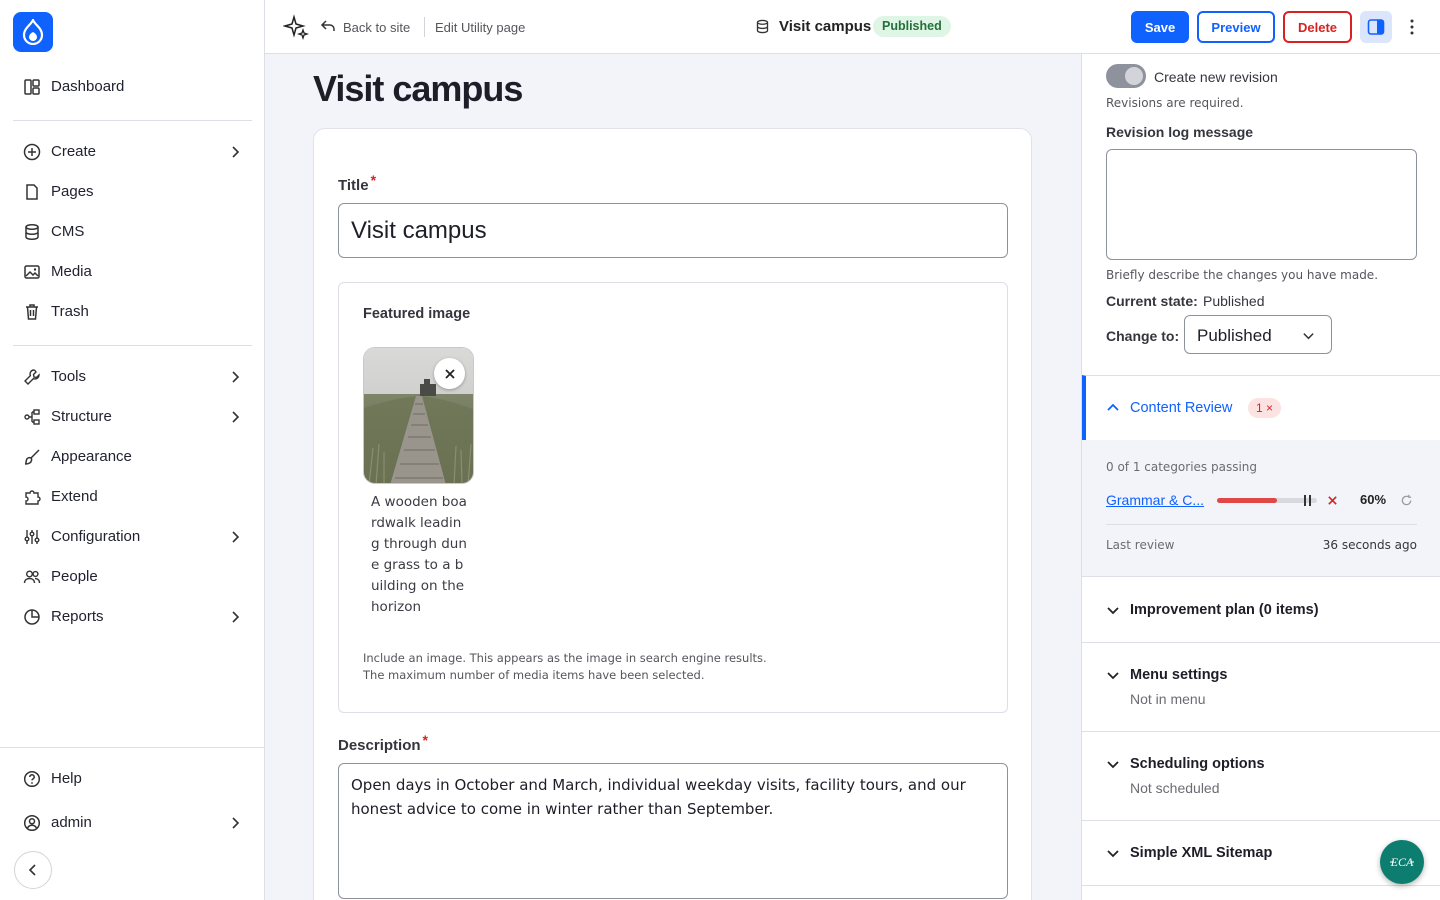 The height and width of the screenshot is (900, 1440). Describe the element at coordinates (1126, 76) in the screenshot. I see `create-revision-toggle` at that location.